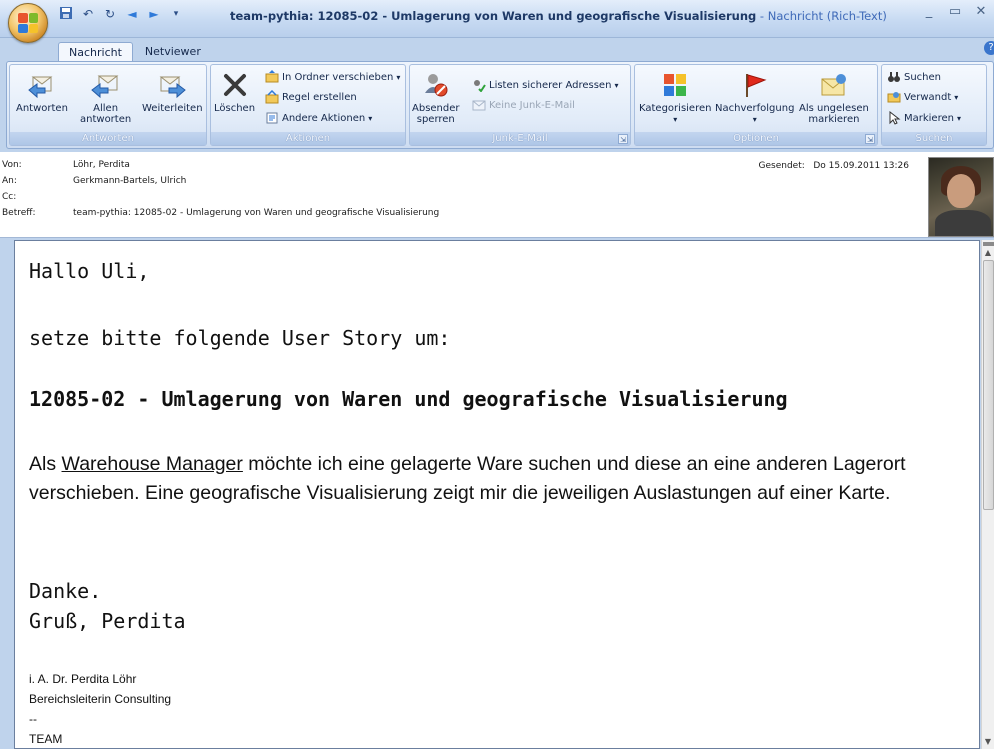  What do you see at coordinates (929, 12) in the screenshot?
I see `minimize-button: _` at bounding box center [929, 12].